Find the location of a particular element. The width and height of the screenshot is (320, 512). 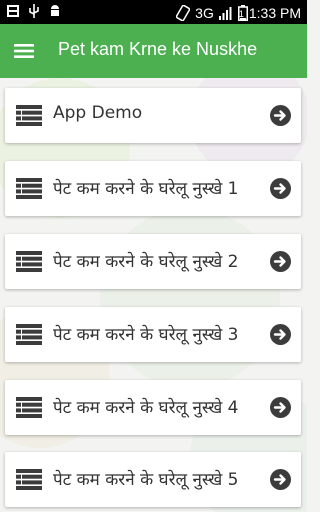

list-item-nuskhe-3: पेट कम करने के घरेलू नुस्खे 3 is located at coordinates (153, 334).